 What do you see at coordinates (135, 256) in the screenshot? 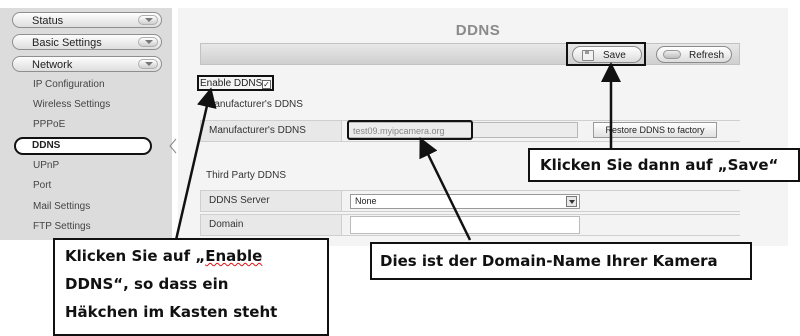
I see `callout-enable-line-1a: Klicken Sie auf „` at bounding box center [135, 256].